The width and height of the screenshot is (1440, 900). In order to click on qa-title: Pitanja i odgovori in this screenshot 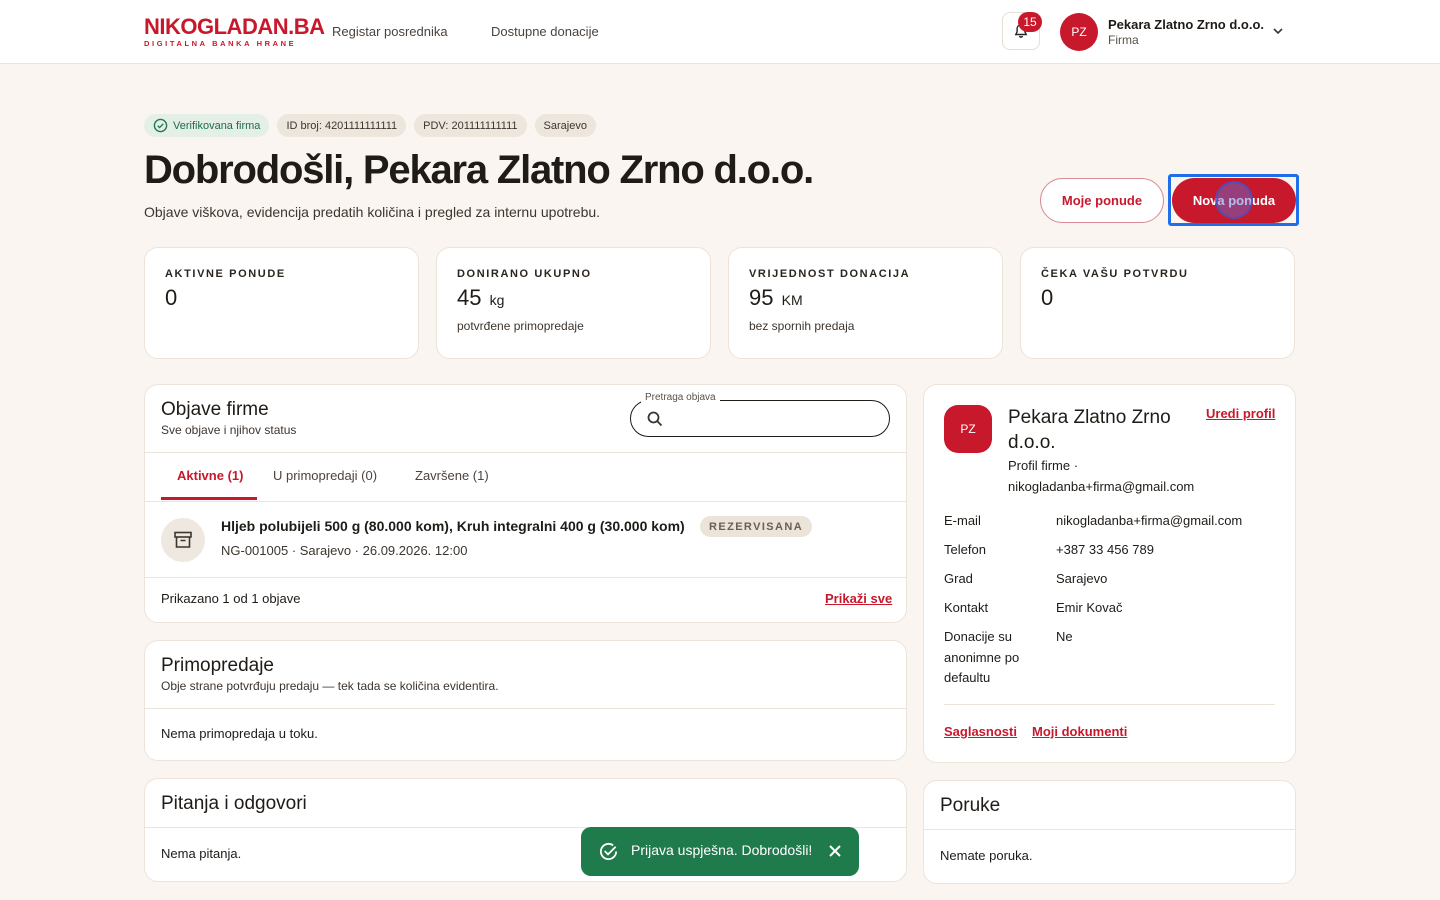, I will do `click(234, 803)`.